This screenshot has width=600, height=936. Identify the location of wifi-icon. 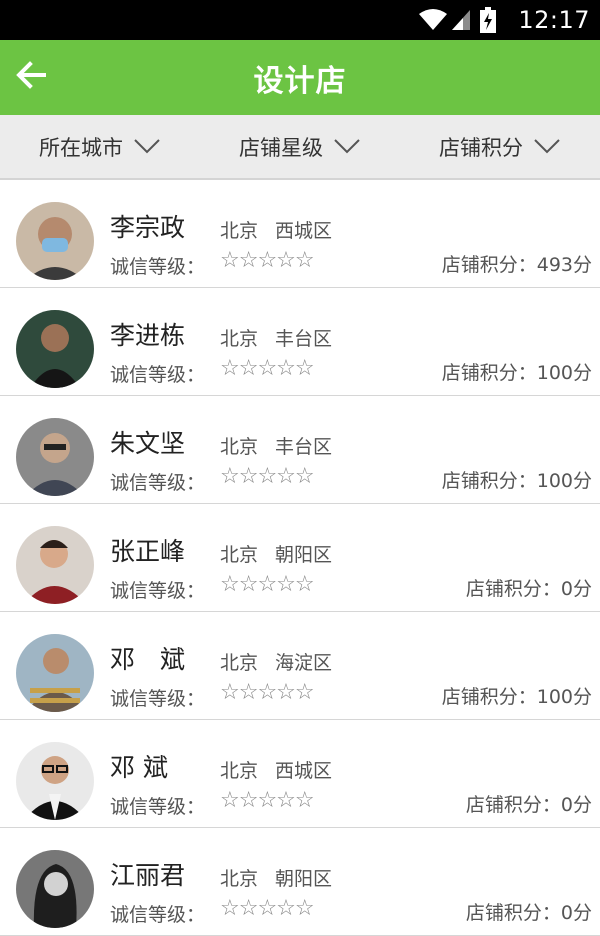
(433, 20).